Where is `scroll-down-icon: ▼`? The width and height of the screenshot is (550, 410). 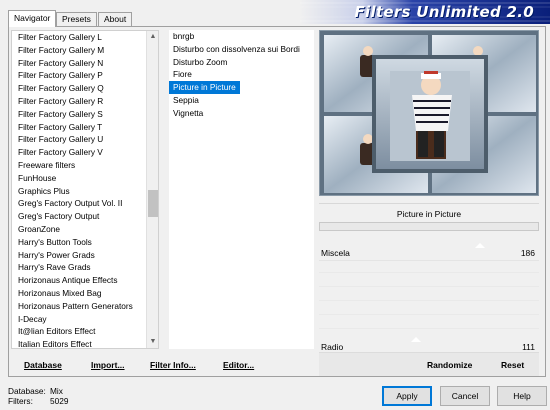
scroll-down-icon: ▼ is located at coordinates (152, 342).